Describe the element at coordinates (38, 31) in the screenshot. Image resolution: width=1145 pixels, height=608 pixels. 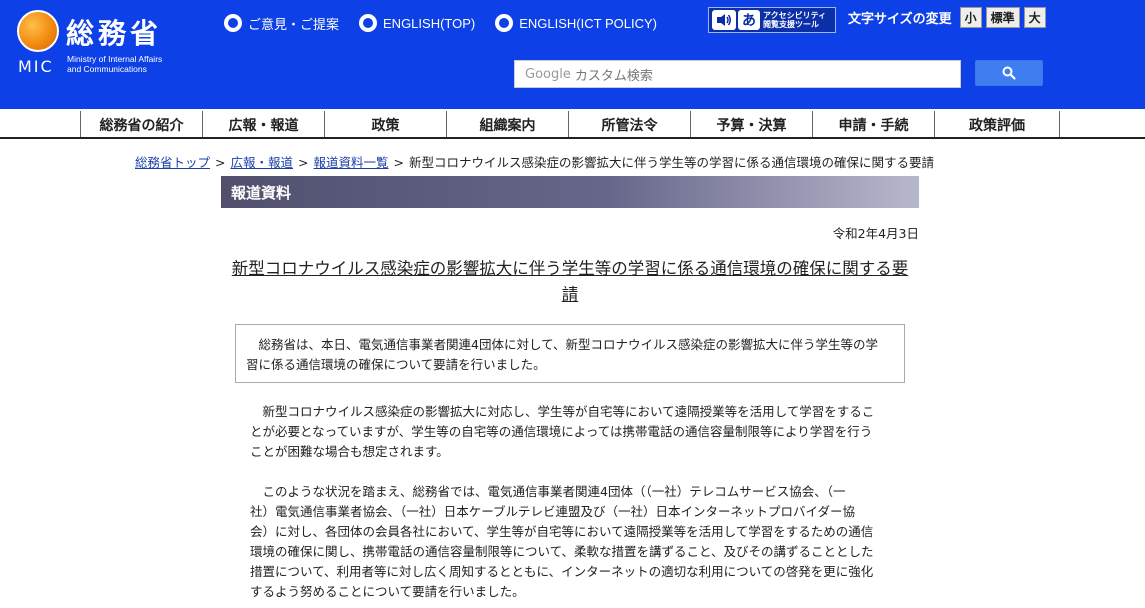
I see `mic-logo-icon` at that location.